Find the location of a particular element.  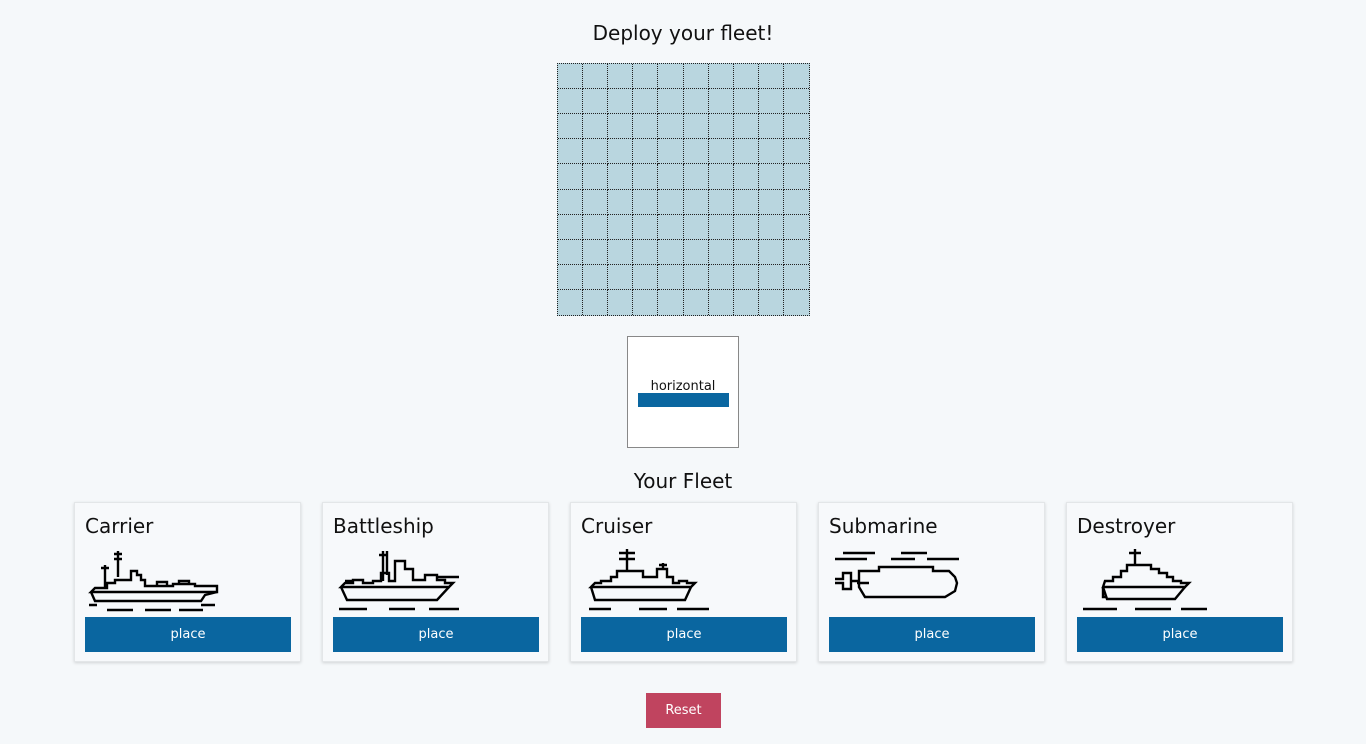

placement-board is located at coordinates (683, 189).